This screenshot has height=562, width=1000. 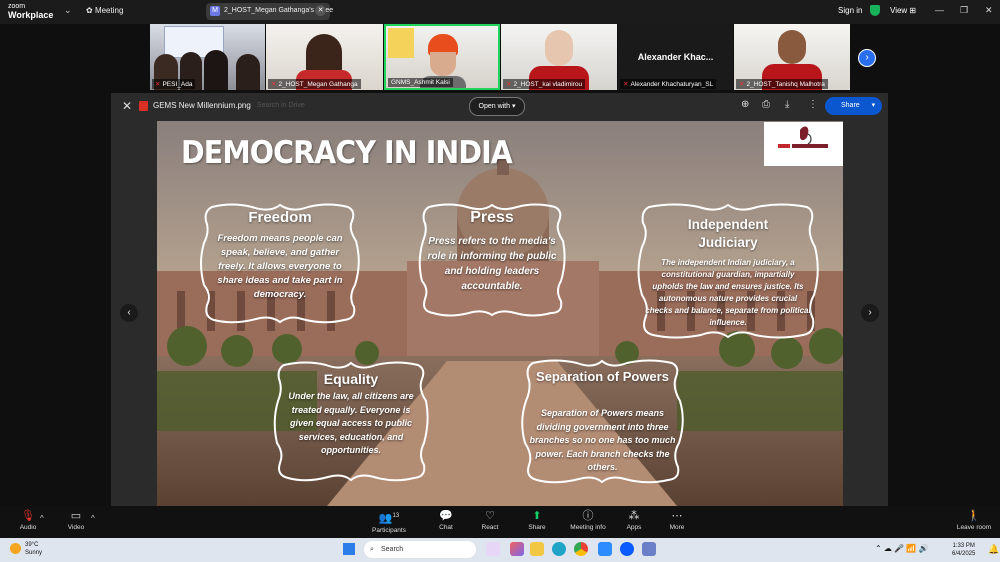 I want to click on participants-button: 👥13 Participants, so click(x=389, y=521).